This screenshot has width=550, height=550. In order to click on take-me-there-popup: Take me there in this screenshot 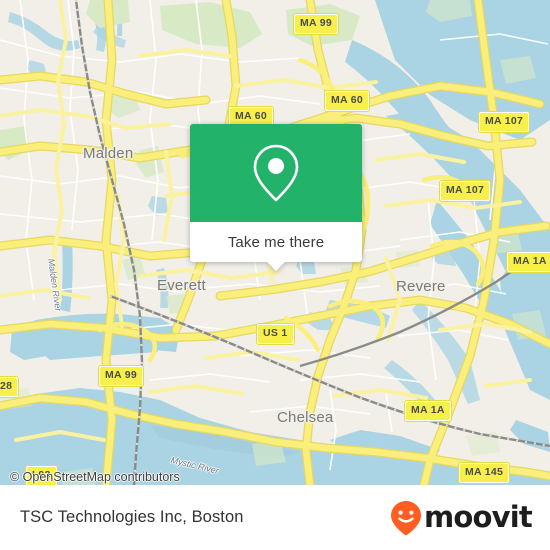, I will do `click(276, 197)`.